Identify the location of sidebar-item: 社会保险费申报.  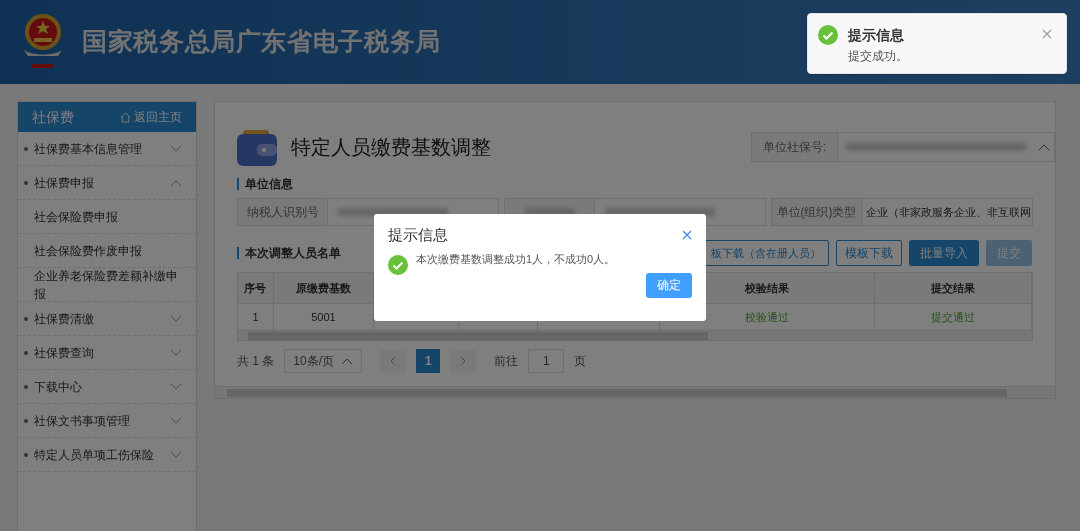
(107, 217).